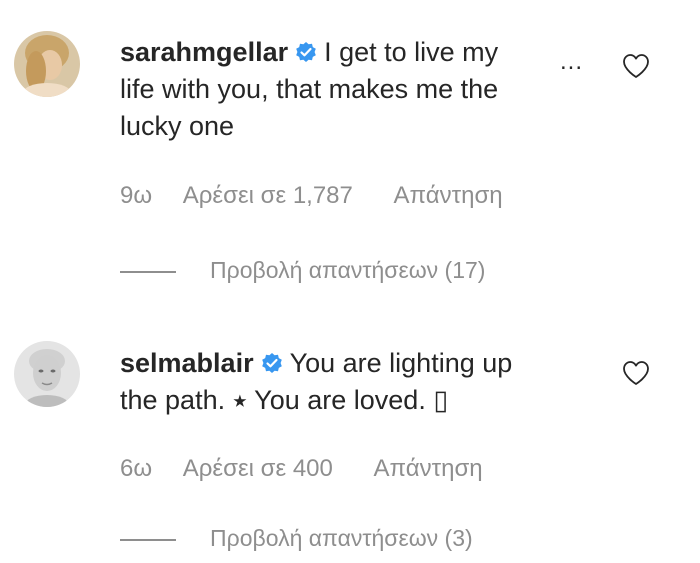 The height and width of the screenshot is (563, 700). What do you see at coordinates (284, 400) in the screenshot?
I see `comment-text-line2: the path. ⭑ You are loved. ▯` at bounding box center [284, 400].